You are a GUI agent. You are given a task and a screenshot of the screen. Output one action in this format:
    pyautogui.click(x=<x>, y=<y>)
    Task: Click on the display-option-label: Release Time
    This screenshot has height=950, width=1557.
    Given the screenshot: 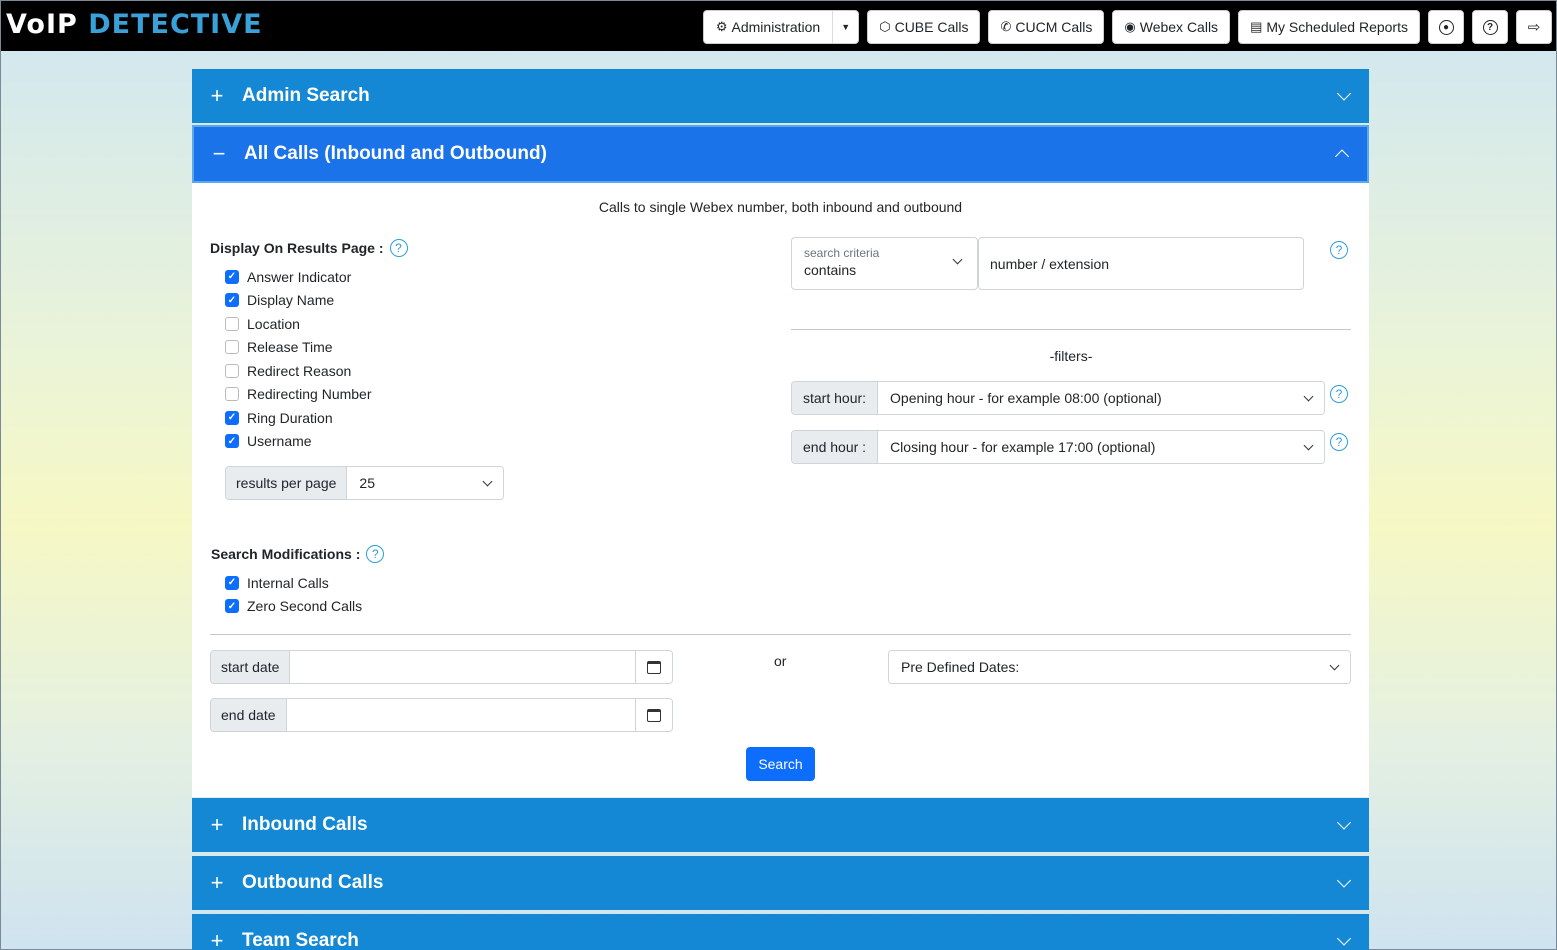 What is the action you would take?
    pyautogui.click(x=290, y=347)
    